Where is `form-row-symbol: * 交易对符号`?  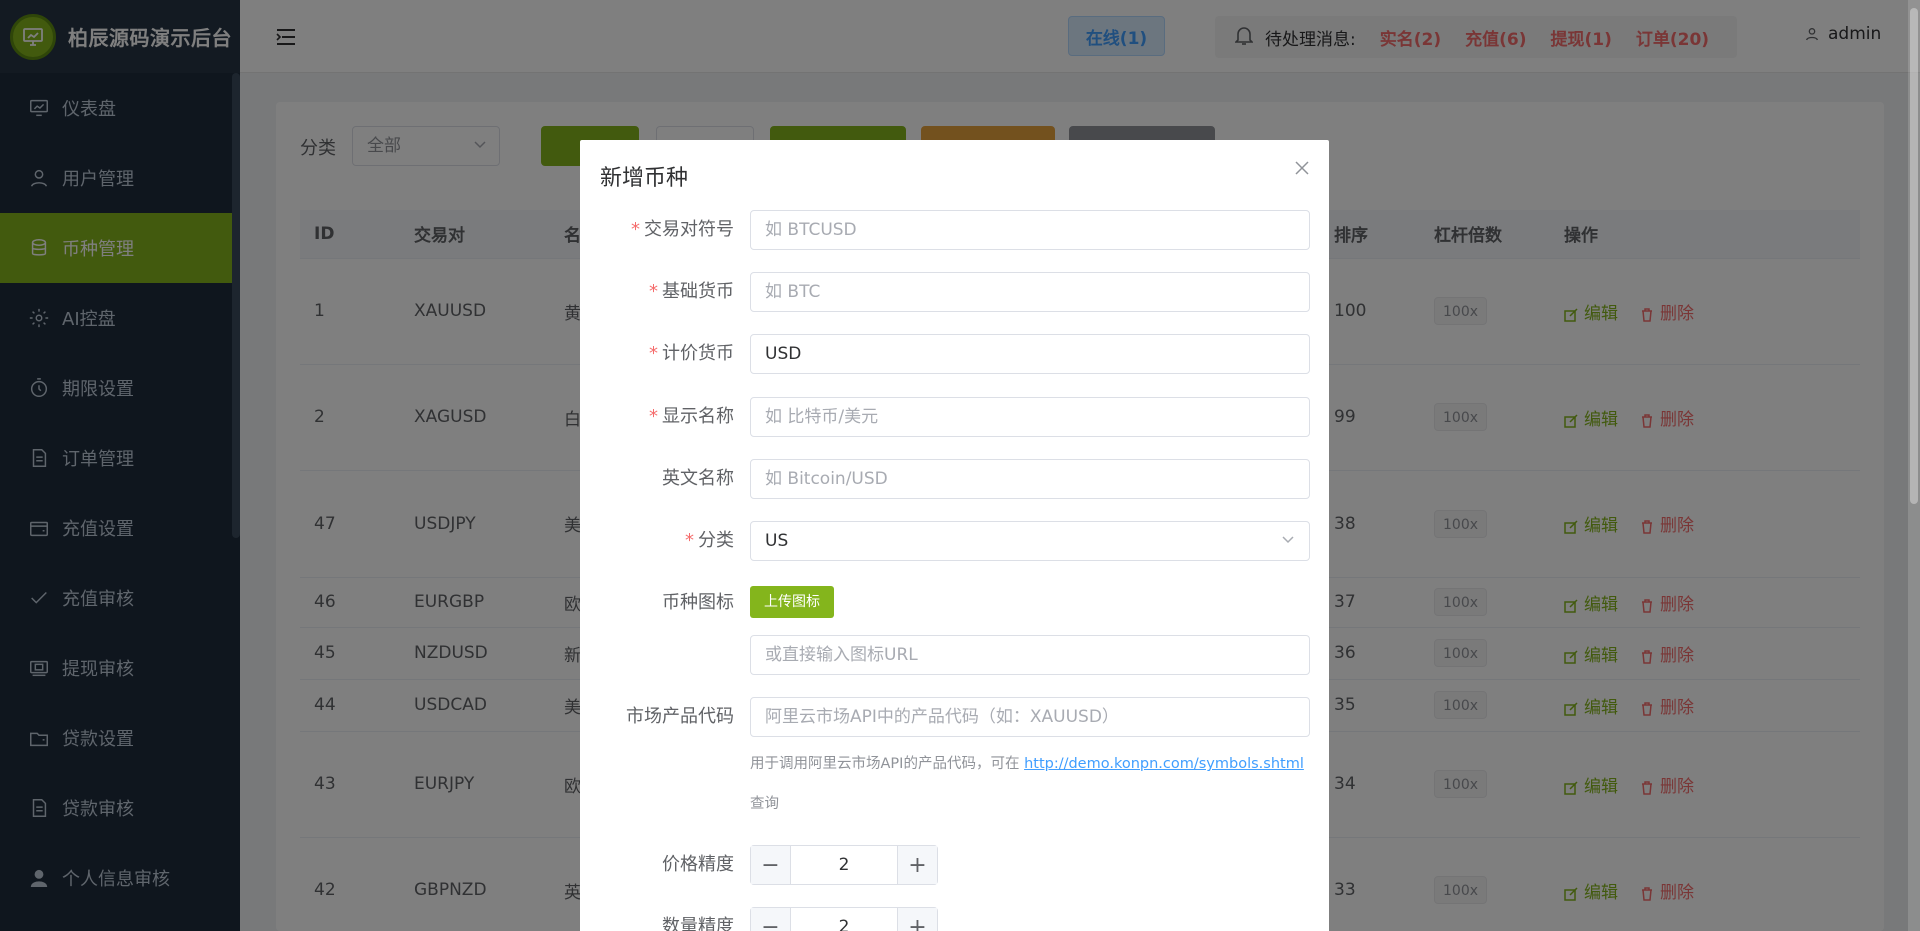 form-row-symbol: * 交易对符号 is located at coordinates (954, 230).